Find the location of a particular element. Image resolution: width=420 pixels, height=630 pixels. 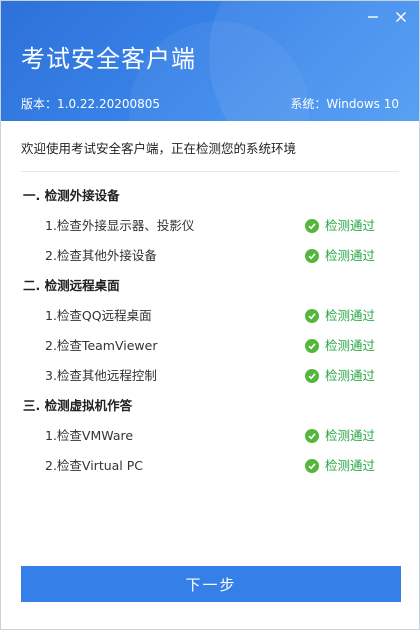

os-label: 系统：Windows 10 is located at coordinates (344, 104).